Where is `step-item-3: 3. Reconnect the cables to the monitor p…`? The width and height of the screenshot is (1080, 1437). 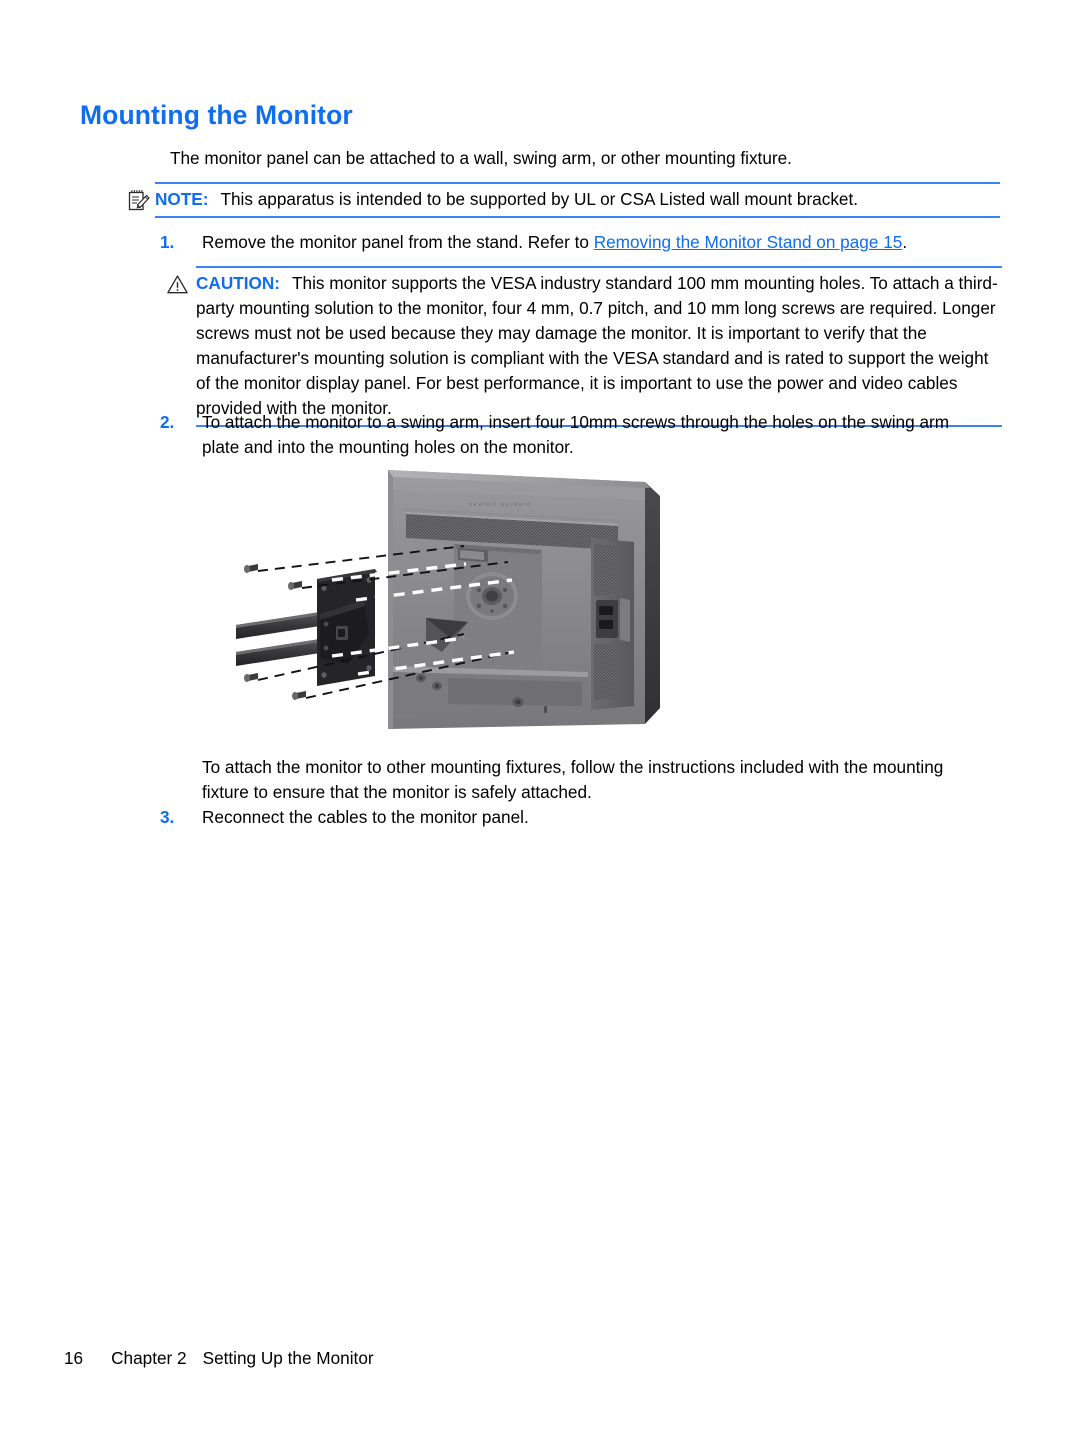
step-item-3: 3. Reconnect the cables to the monitor p… is located at coordinates (575, 817).